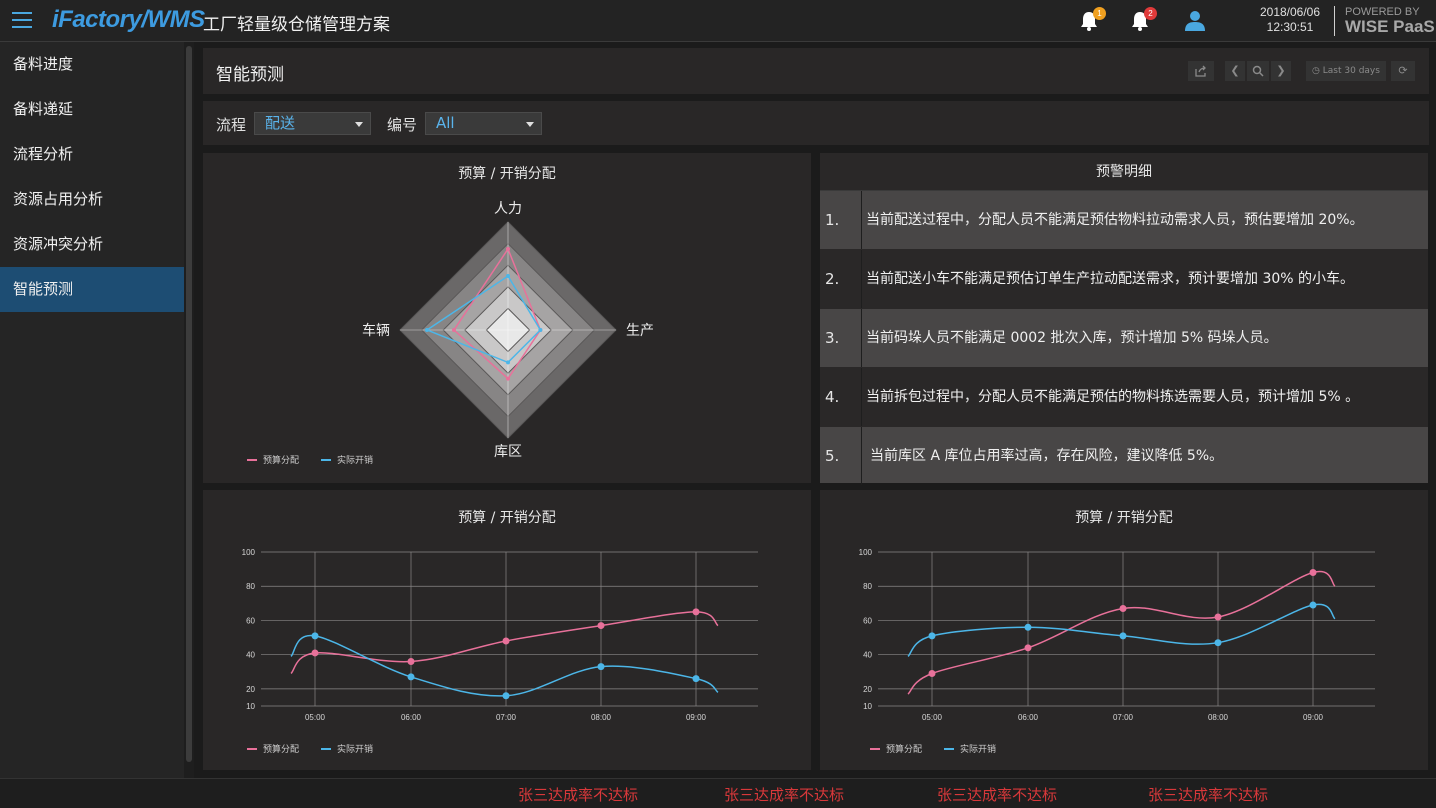 This screenshot has width=1436, height=808. I want to click on alert-text: 当前拆包过程中，分配人员不能满足预估的物料拣选需要人员，预计增加 5% 。, so click(1113, 397).